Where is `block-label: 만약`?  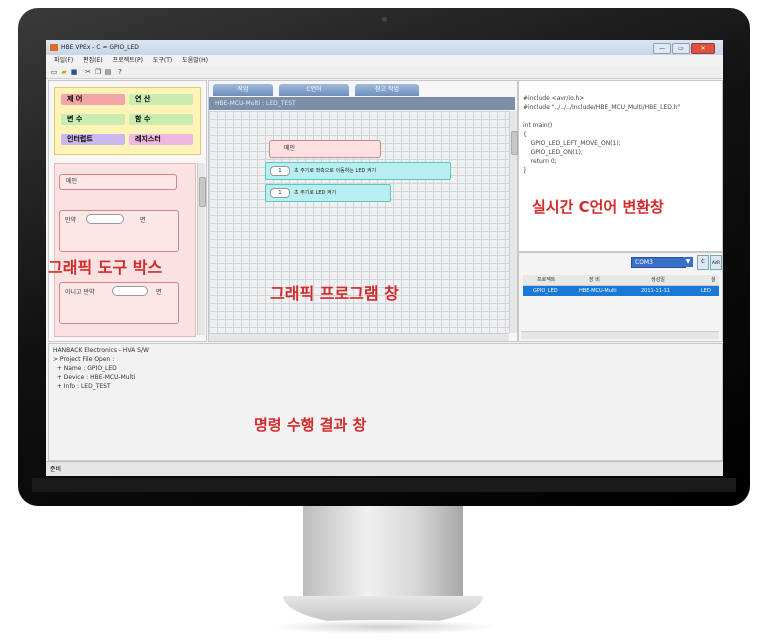
block-label: 만약 is located at coordinates (71, 220).